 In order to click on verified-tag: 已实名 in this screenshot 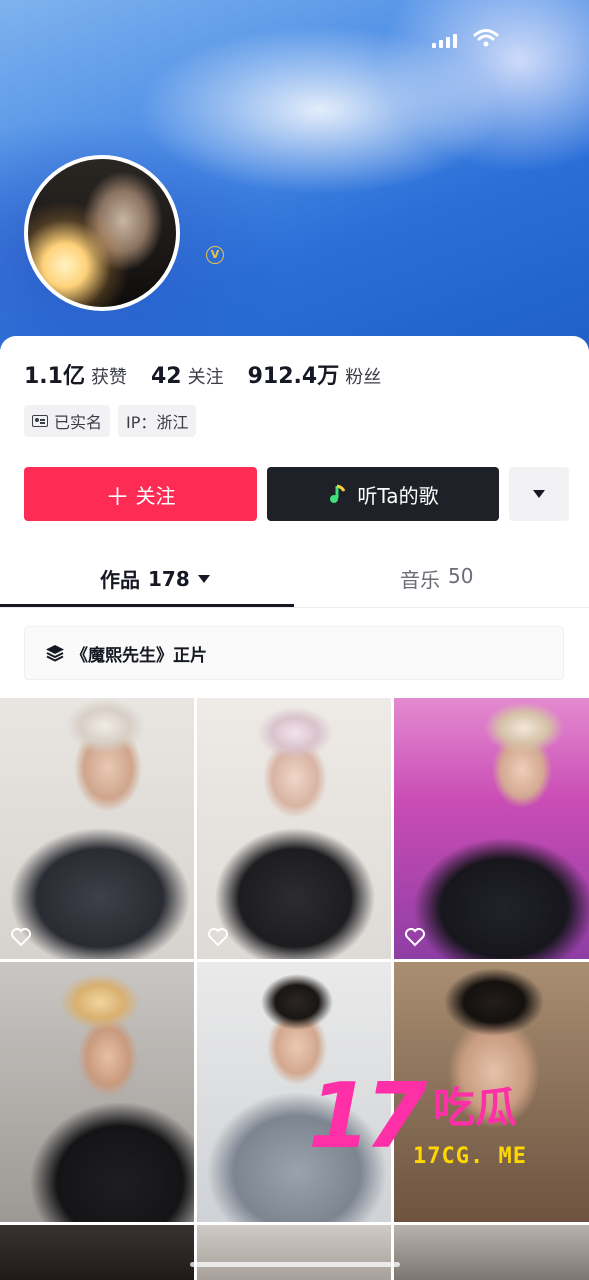, I will do `click(67, 421)`.